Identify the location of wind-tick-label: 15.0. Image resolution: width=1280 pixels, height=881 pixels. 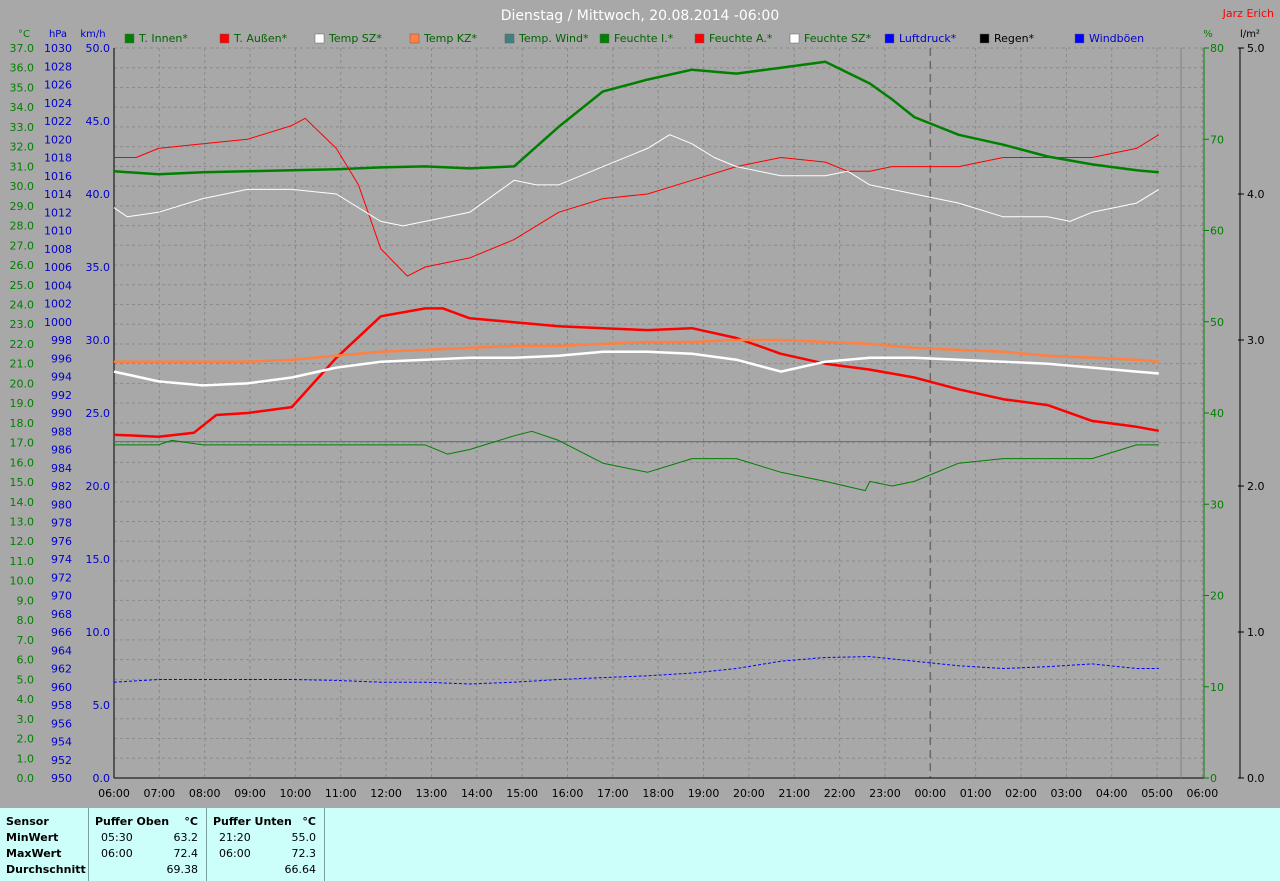
(98, 559).